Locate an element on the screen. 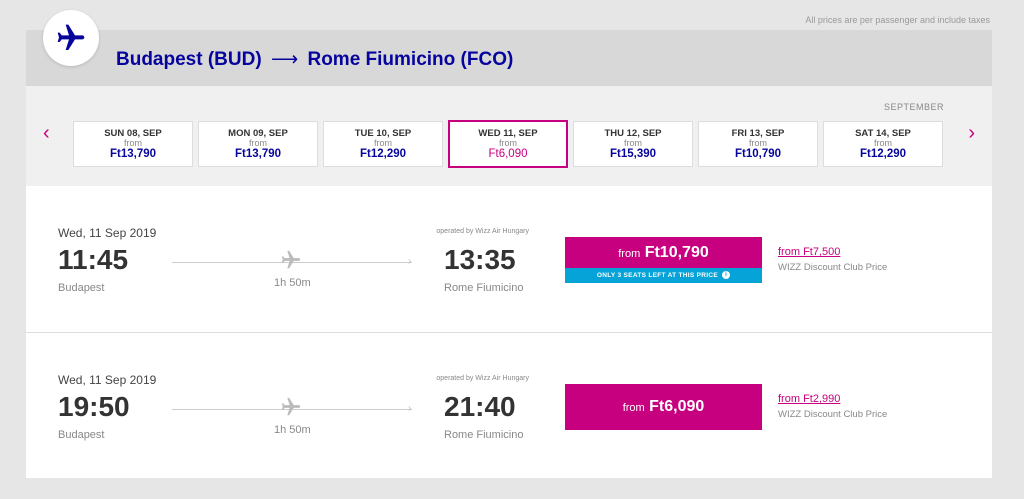 The image size is (1024, 499). day-card-wed-11-selected: WED 11, SEP from Ft6,090 is located at coordinates (508, 144).